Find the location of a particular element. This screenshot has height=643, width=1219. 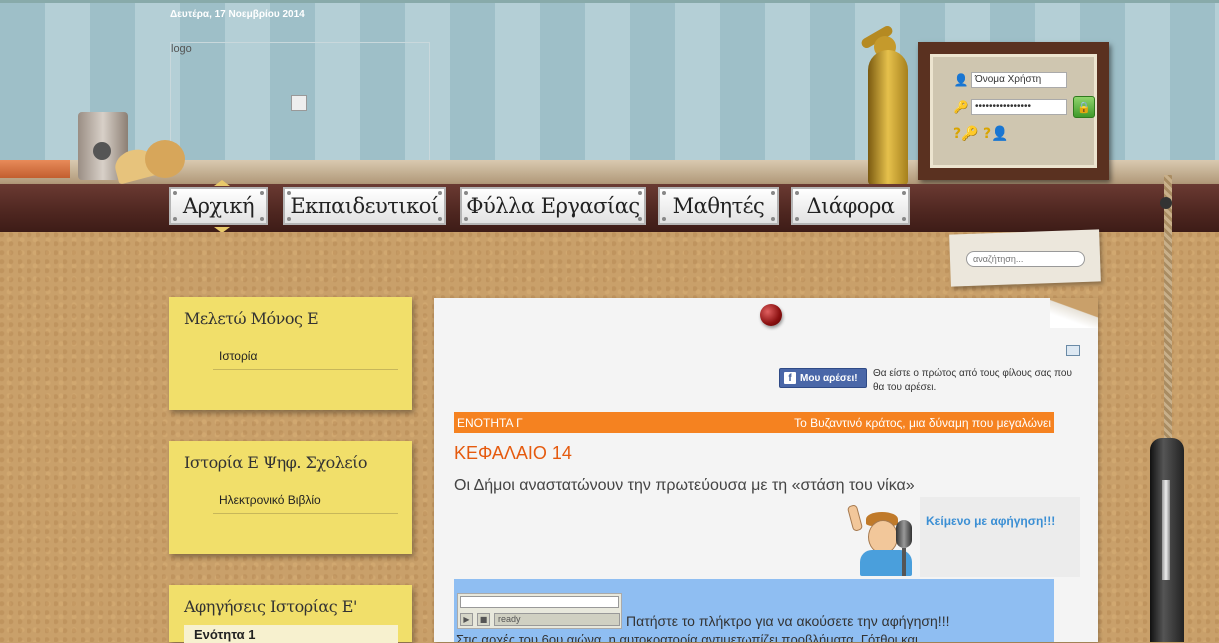

forgot-password-icon: ?🔑 is located at coordinates (966, 134).